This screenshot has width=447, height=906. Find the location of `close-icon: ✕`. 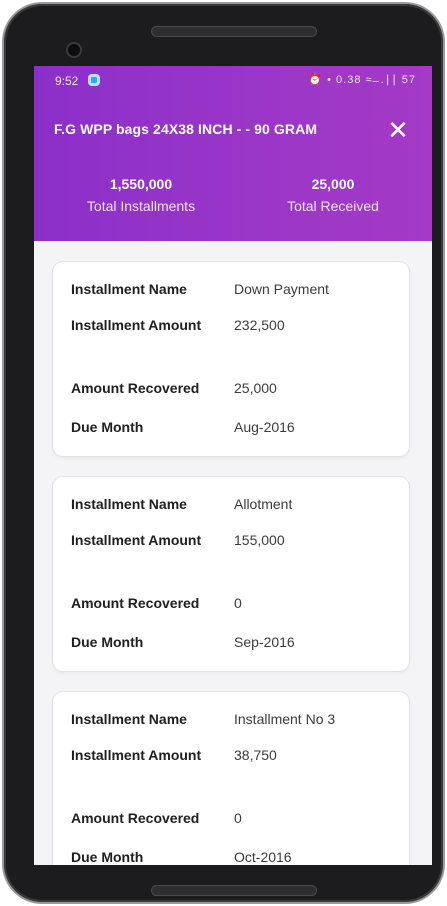

close-icon: ✕ is located at coordinates (398, 130).